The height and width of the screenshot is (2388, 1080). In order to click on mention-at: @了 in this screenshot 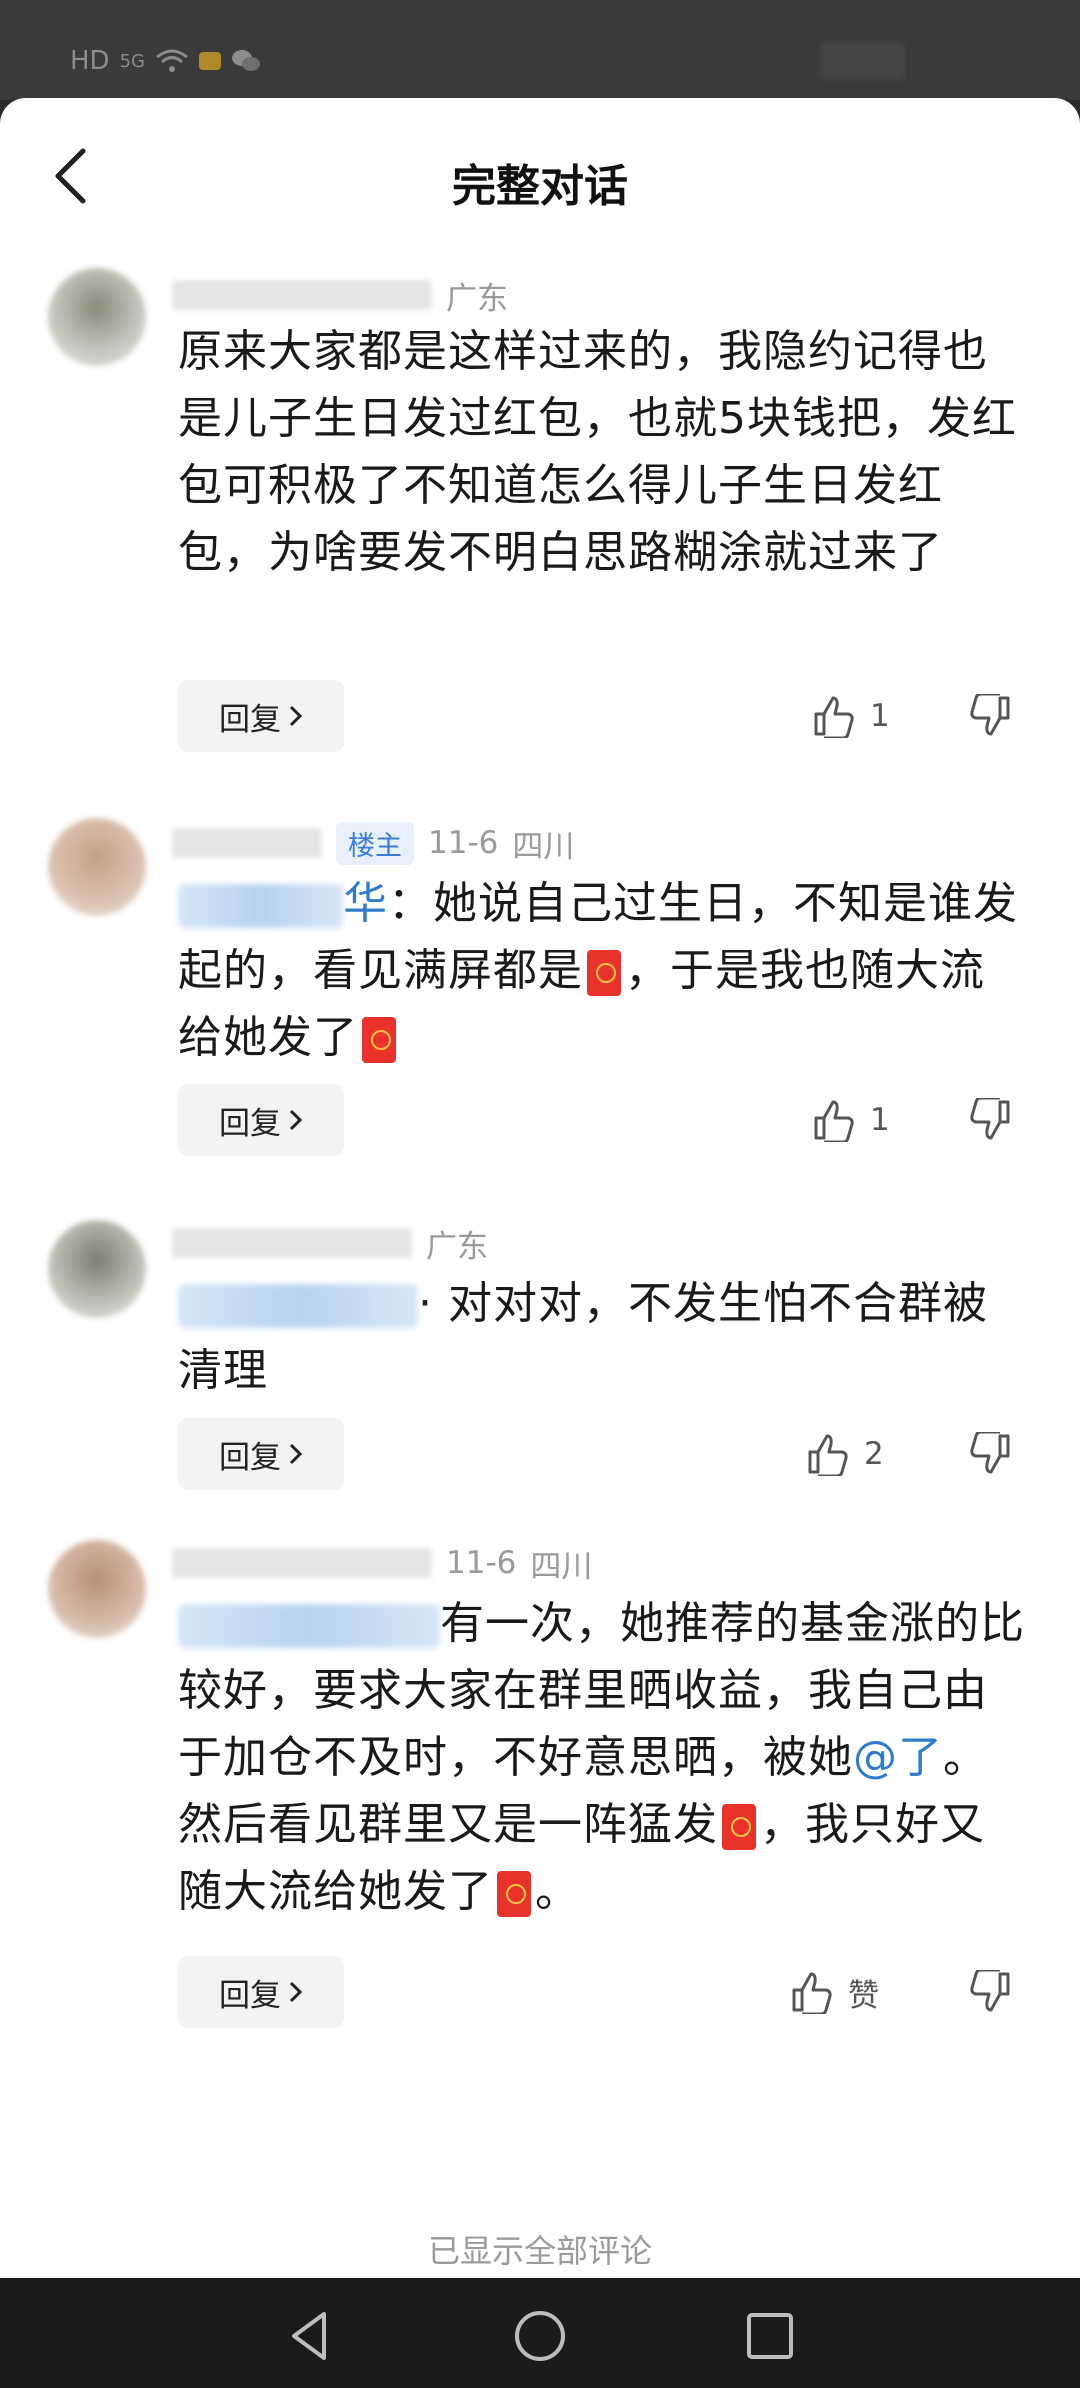, I will do `click(898, 1757)`.